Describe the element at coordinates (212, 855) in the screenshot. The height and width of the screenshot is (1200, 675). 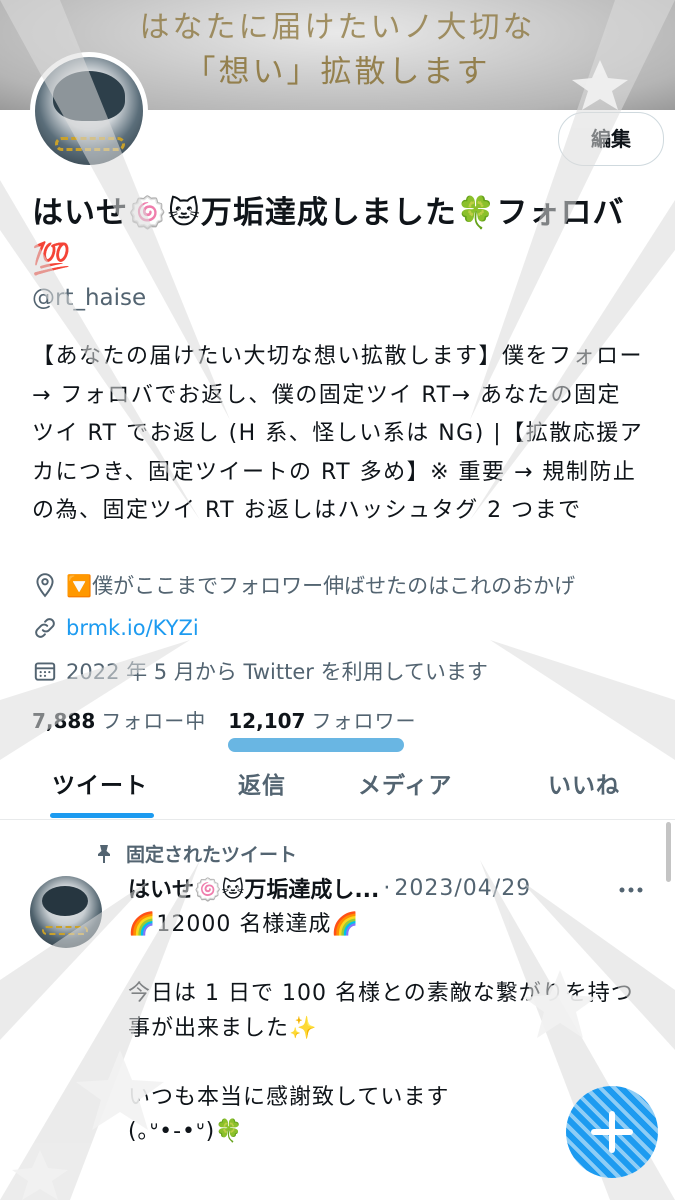
I see `pinned-text: 固定されたツイート` at that location.